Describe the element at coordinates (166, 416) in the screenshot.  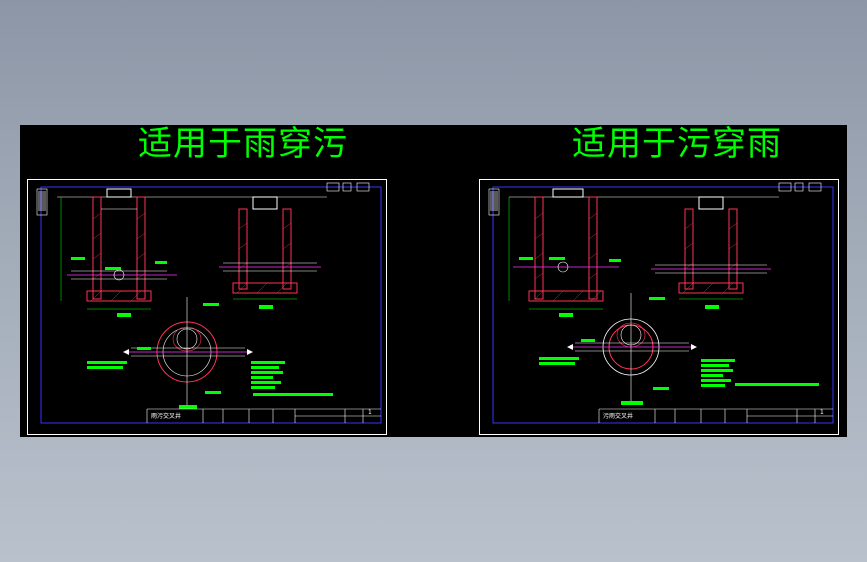
I see `title-block-name: 雨污交叉井` at that location.